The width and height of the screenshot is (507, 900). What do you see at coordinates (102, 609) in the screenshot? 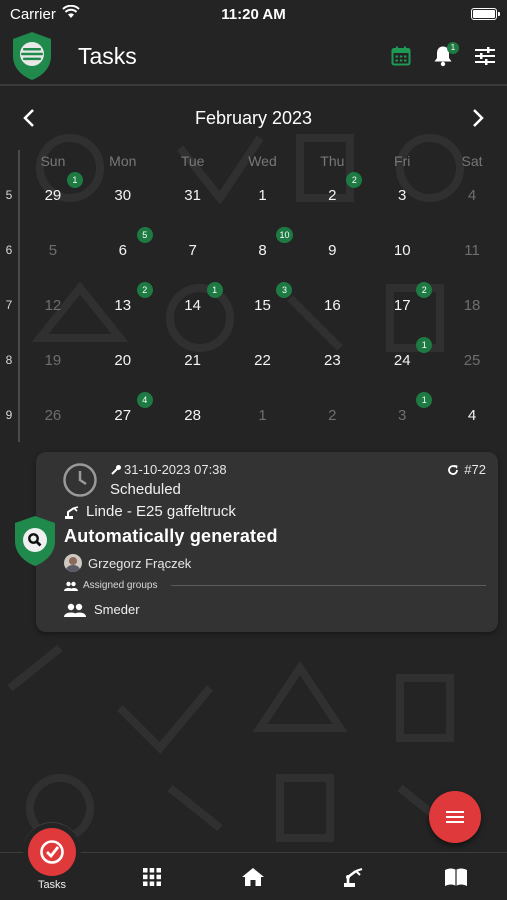
I see `task-group-row: Smeder` at bounding box center [102, 609].